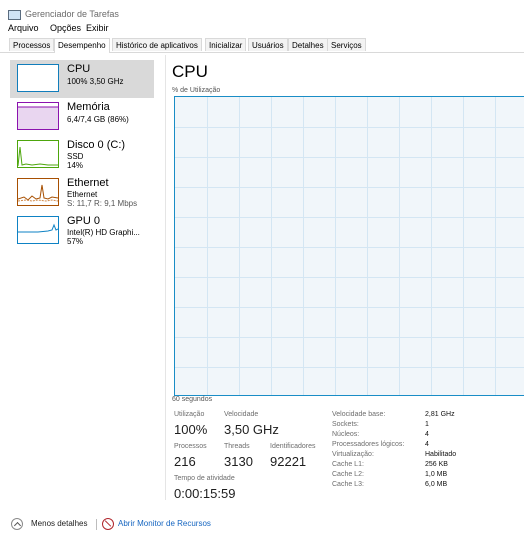 The width and height of the screenshot is (524, 535). I want to click on tab-historico-aplicativos: Histórico de aplicativos, so click(157, 44).